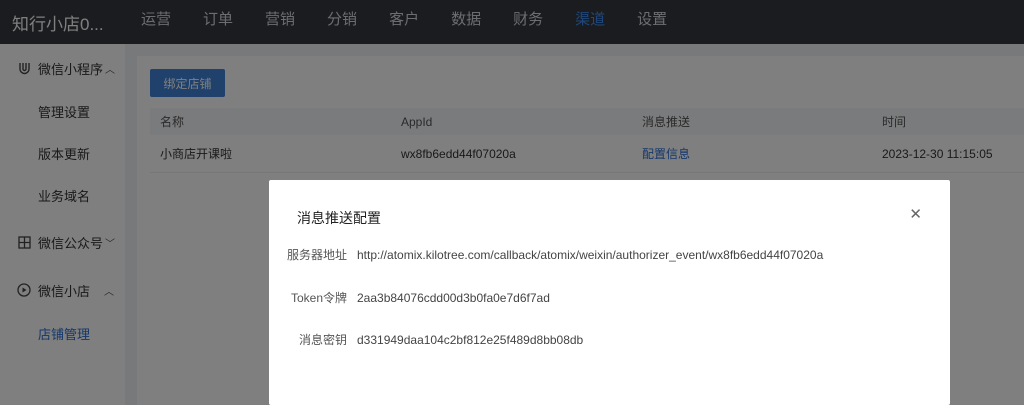 This screenshot has height=405, width=1024. Describe the element at coordinates (339, 218) in the screenshot. I see `dialog-title: 消息推送配置` at that location.